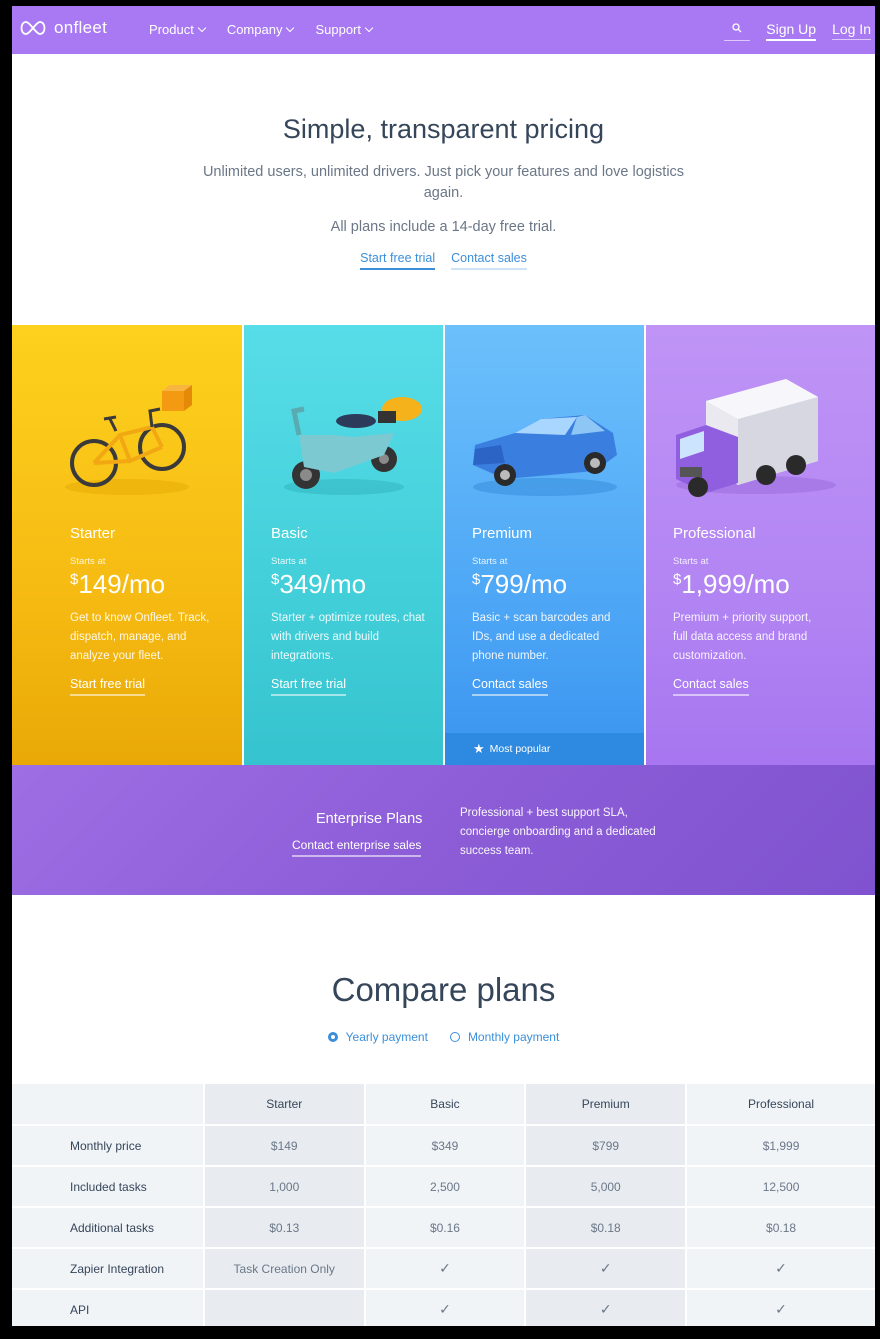  I want to click on table-cell: $0.13, so click(283, 1228).